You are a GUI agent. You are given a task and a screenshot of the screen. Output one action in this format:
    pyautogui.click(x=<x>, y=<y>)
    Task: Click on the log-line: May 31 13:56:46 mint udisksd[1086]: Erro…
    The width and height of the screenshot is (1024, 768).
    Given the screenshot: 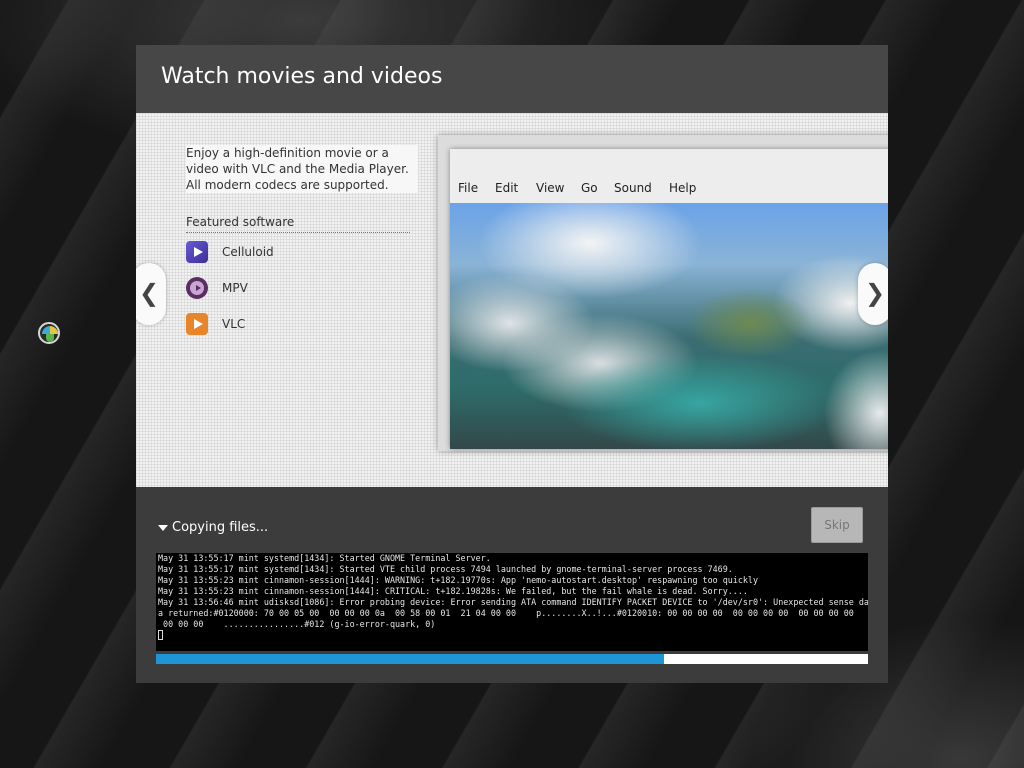 What is the action you would take?
    pyautogui.click(x=513, y=602)
    